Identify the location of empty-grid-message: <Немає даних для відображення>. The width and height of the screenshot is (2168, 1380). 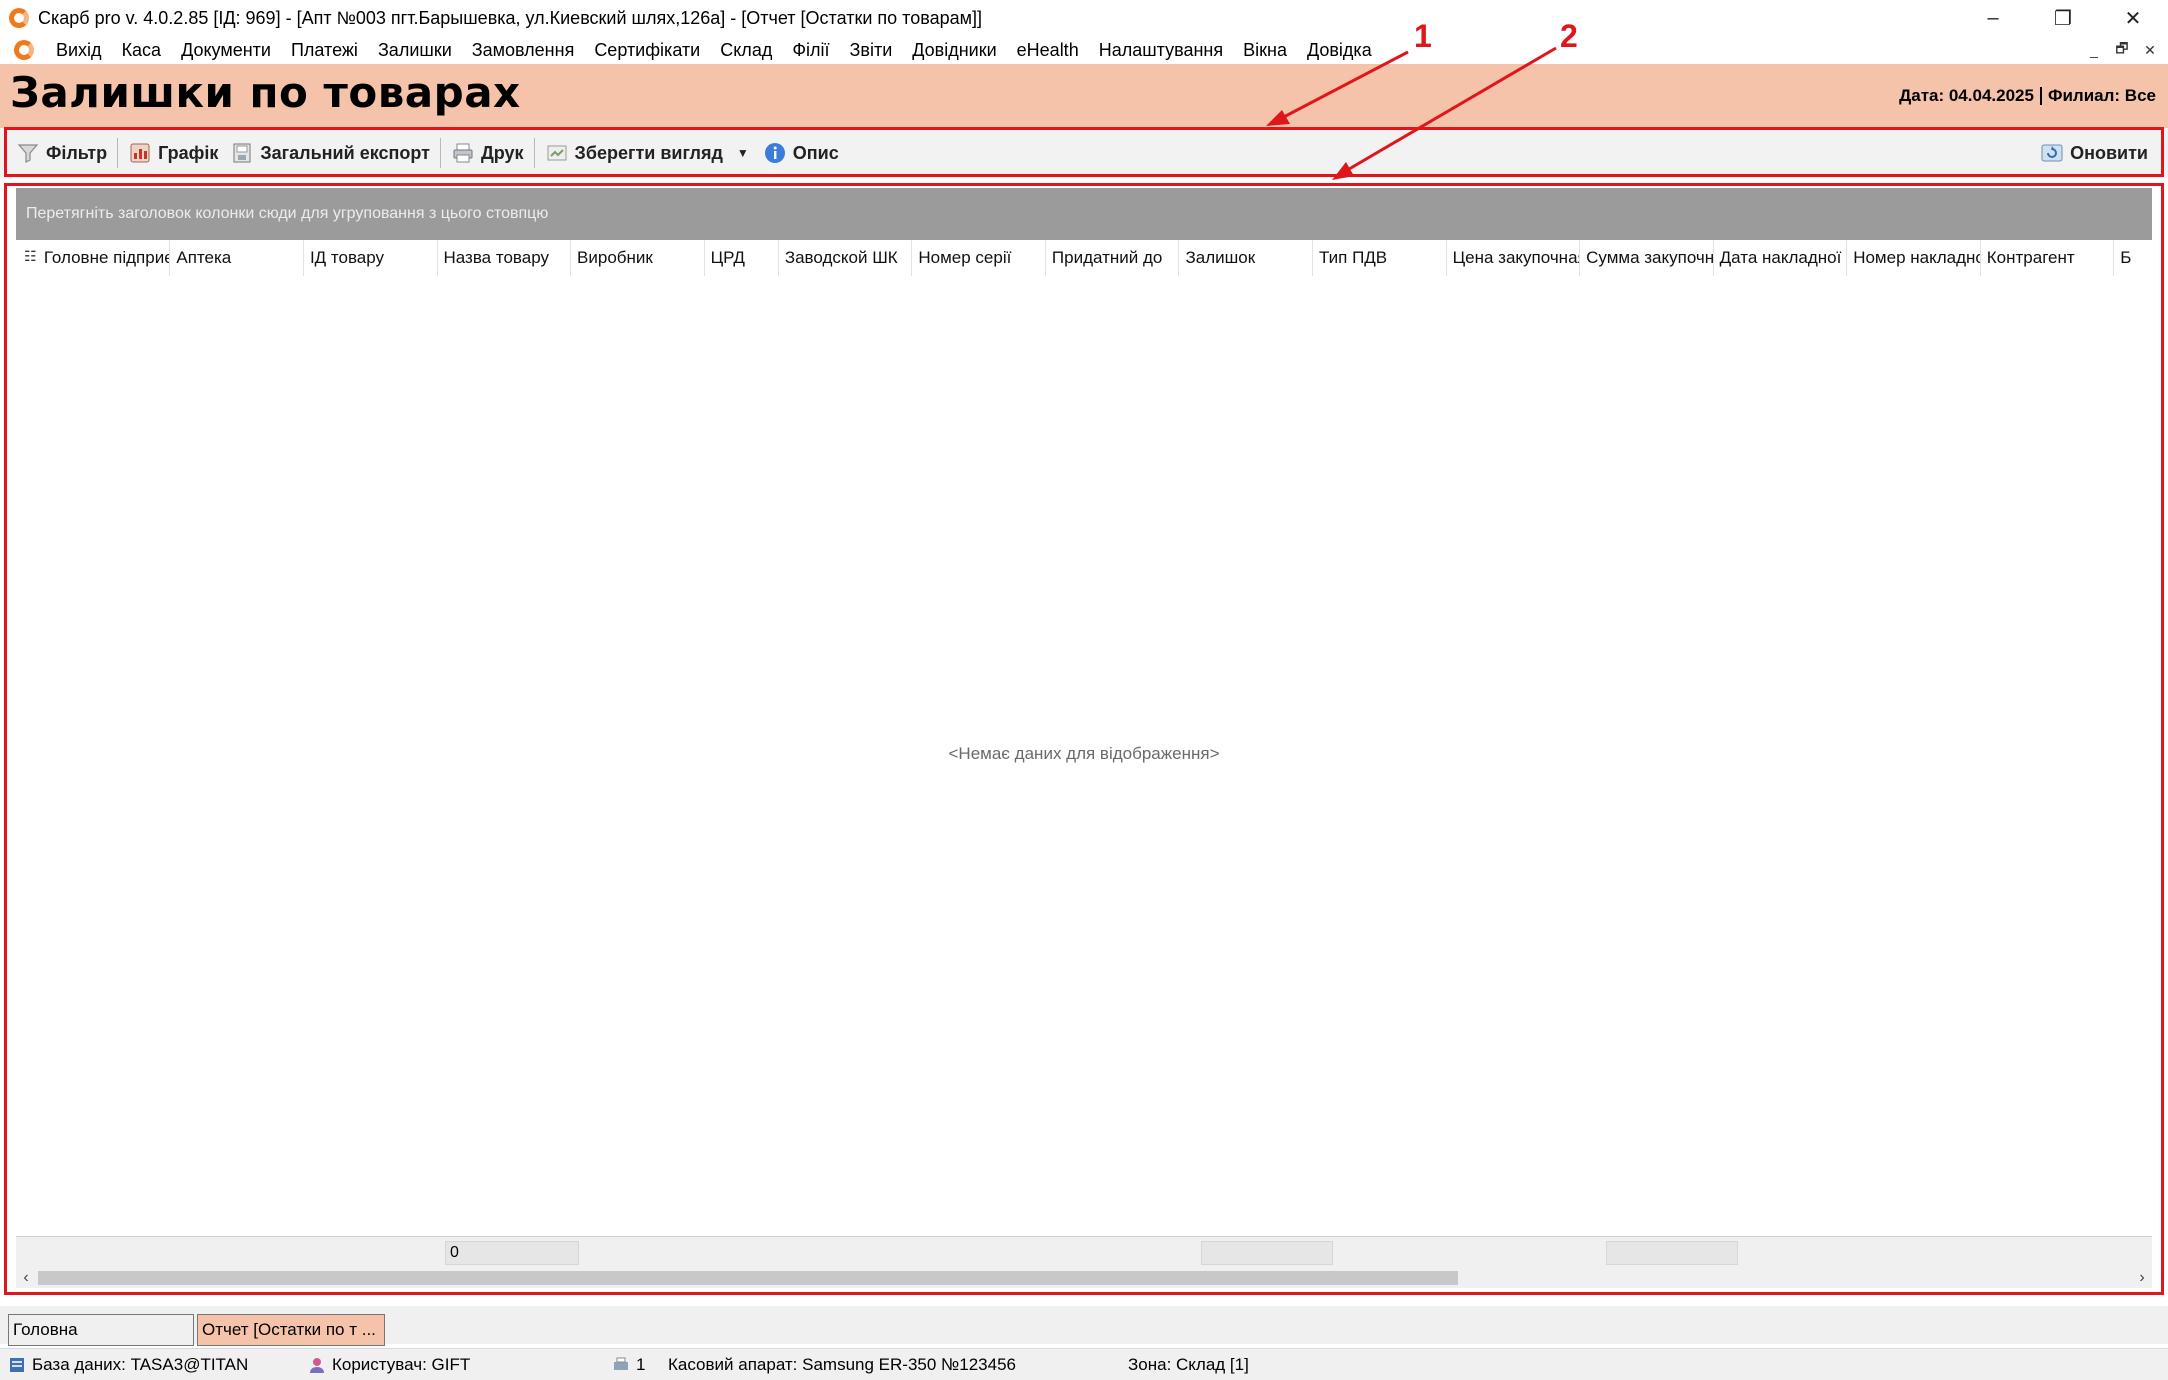
(1084, 753).